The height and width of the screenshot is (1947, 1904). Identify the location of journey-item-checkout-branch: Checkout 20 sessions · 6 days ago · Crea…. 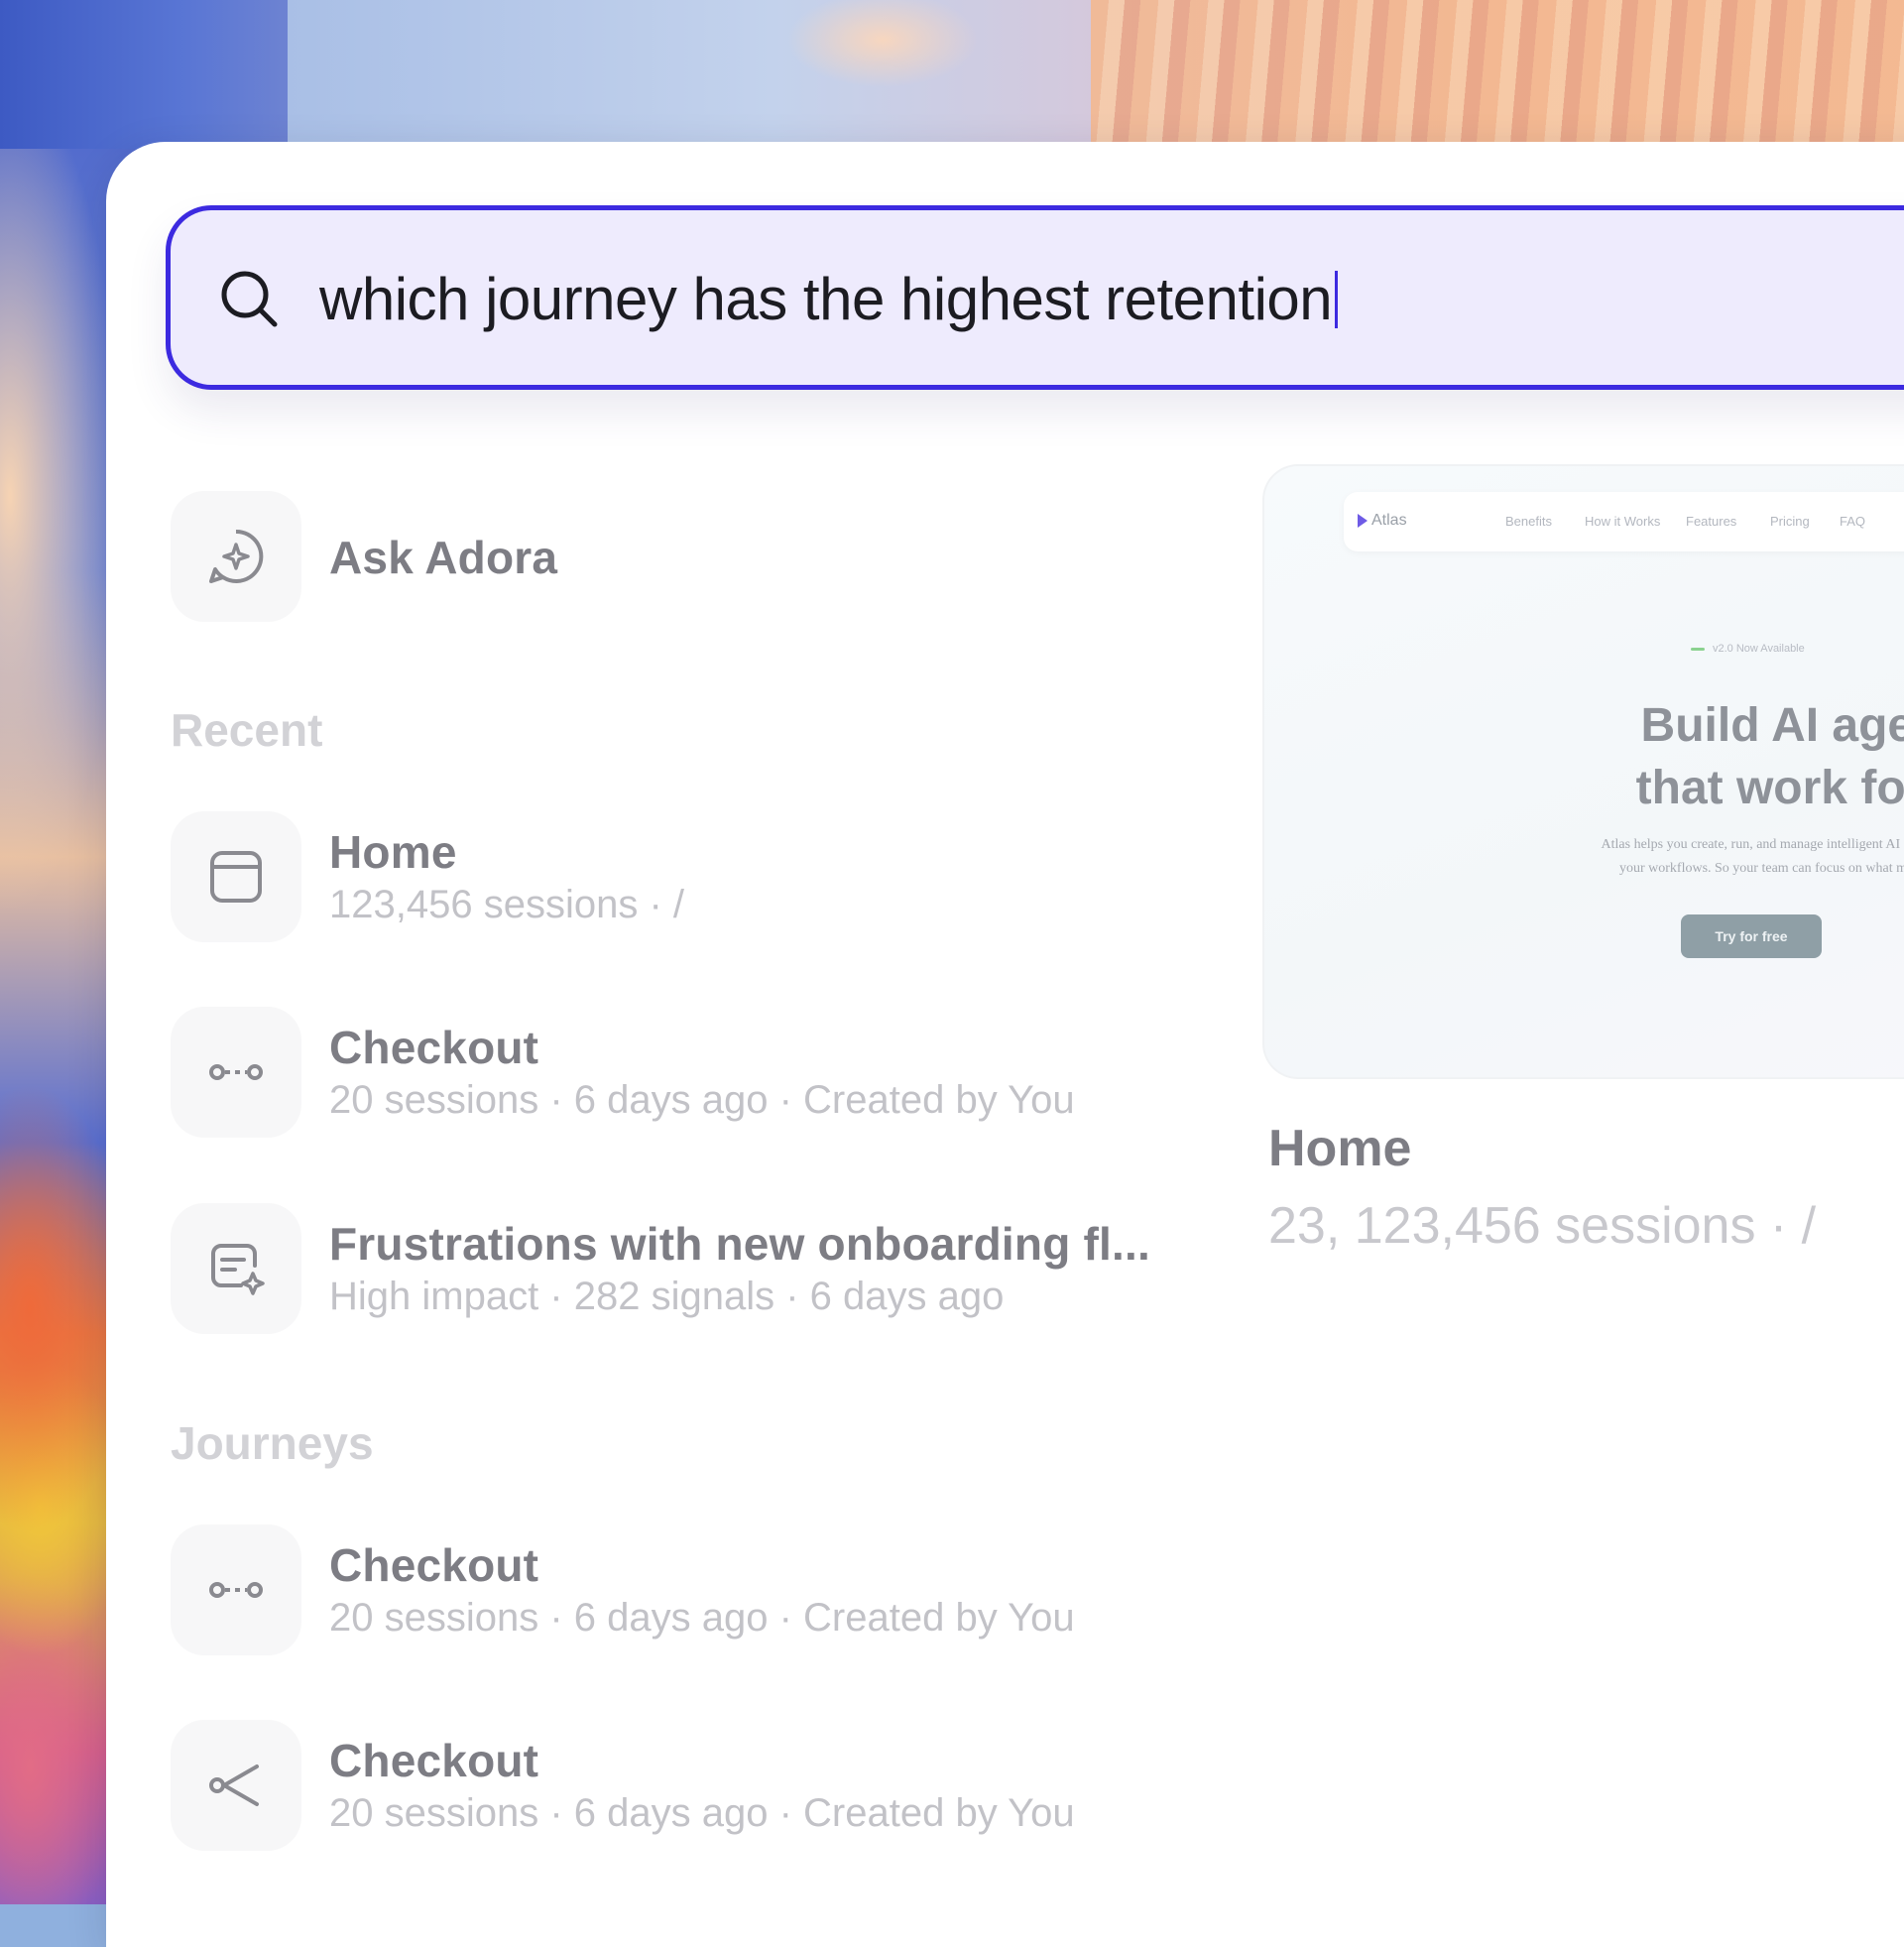
(706, 1785).